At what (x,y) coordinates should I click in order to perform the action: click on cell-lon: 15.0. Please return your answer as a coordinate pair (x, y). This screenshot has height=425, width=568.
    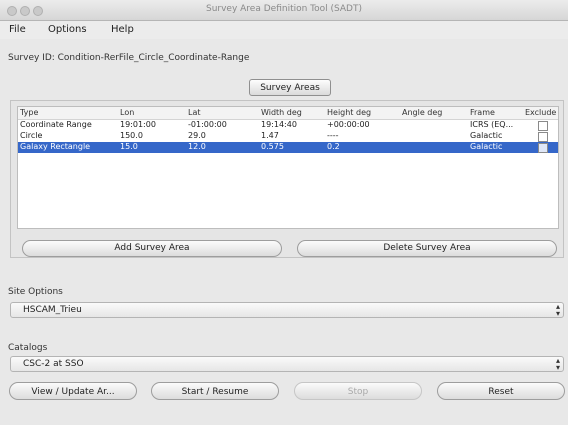
    Looking at the image, I should click on (129, 146).